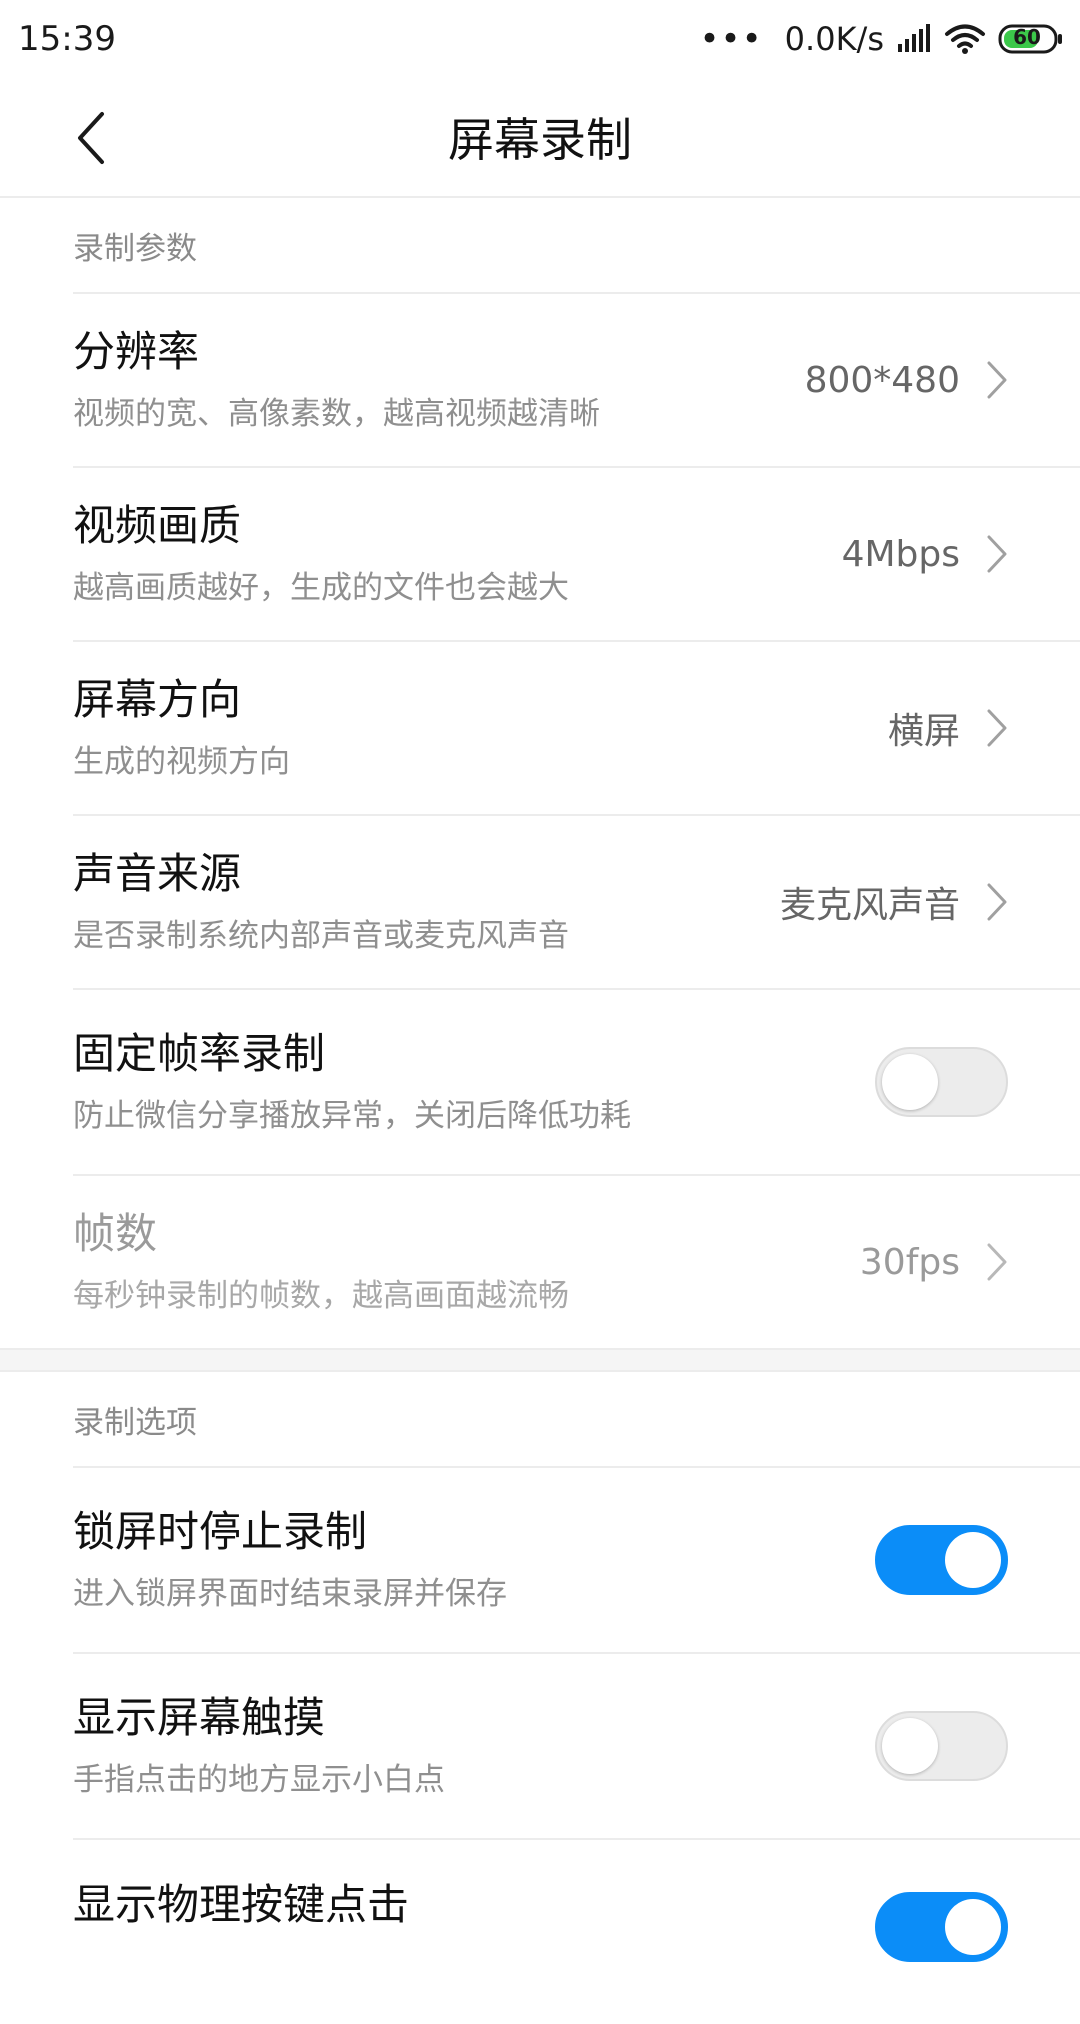 The width and height of the screenshot is (1080, 2024). I want to click on notification-dots-icon: •••, so click(731, 39).